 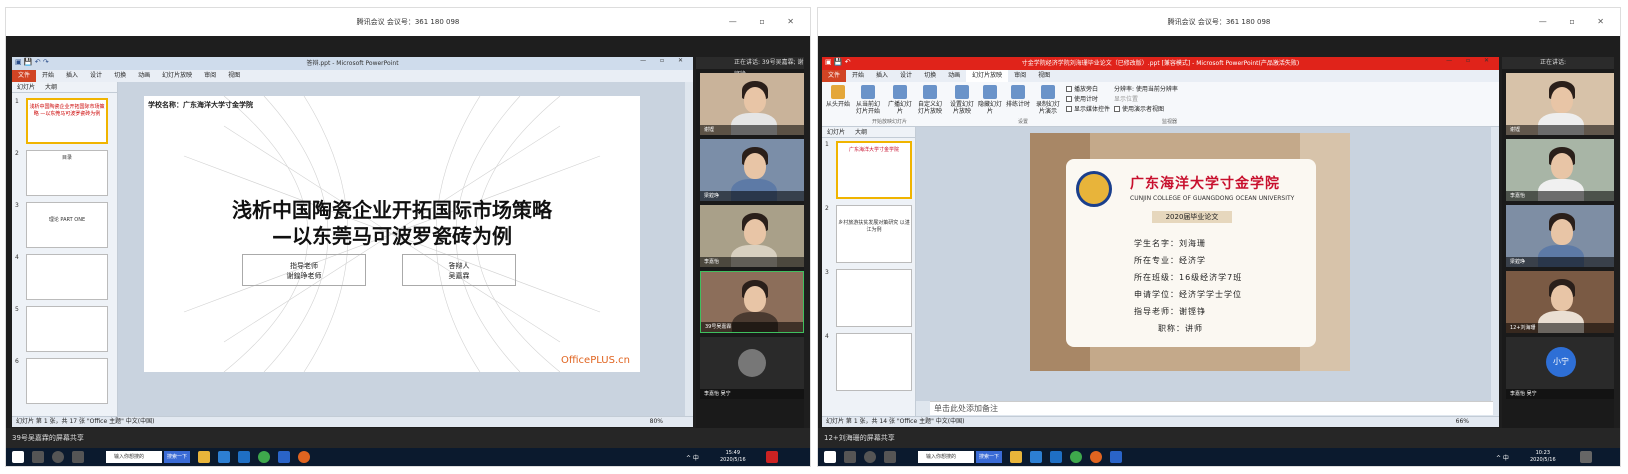 I want to click on show-on-select: 显示位置, so click(x=1126, y=99).